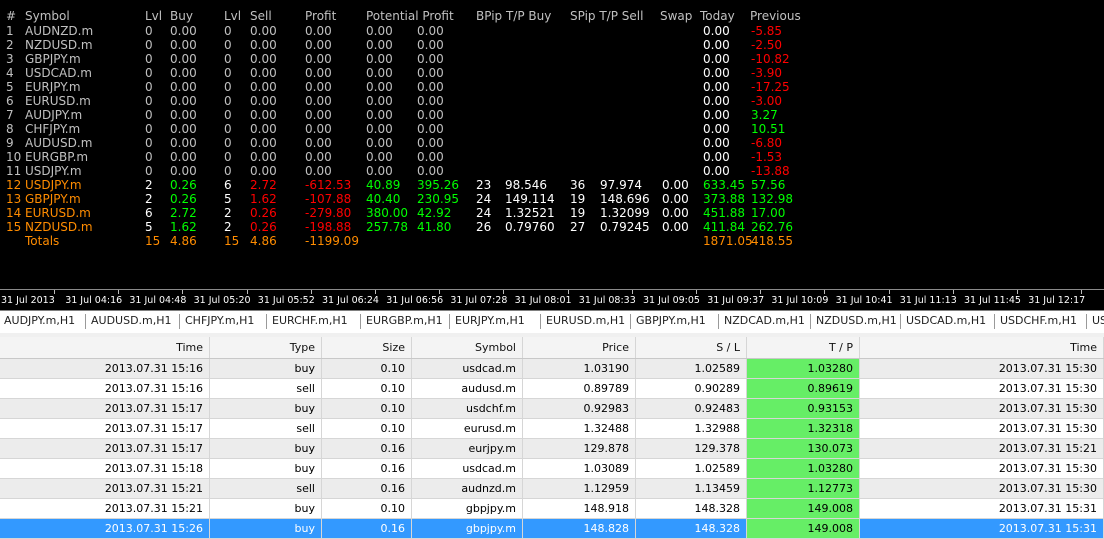 This screenshot has width=1104, height=539. What do you see at coordinates (59, 227) in the screenshot?
I see `cell-symbol: NZDUSD.m` at bounding box center [59, 227].